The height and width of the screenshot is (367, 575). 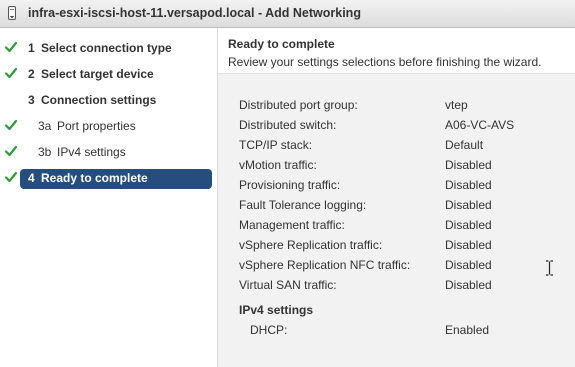 I want to click on summary-label: vSphere Replication NFC traffic:, so click(x=325, y=265).